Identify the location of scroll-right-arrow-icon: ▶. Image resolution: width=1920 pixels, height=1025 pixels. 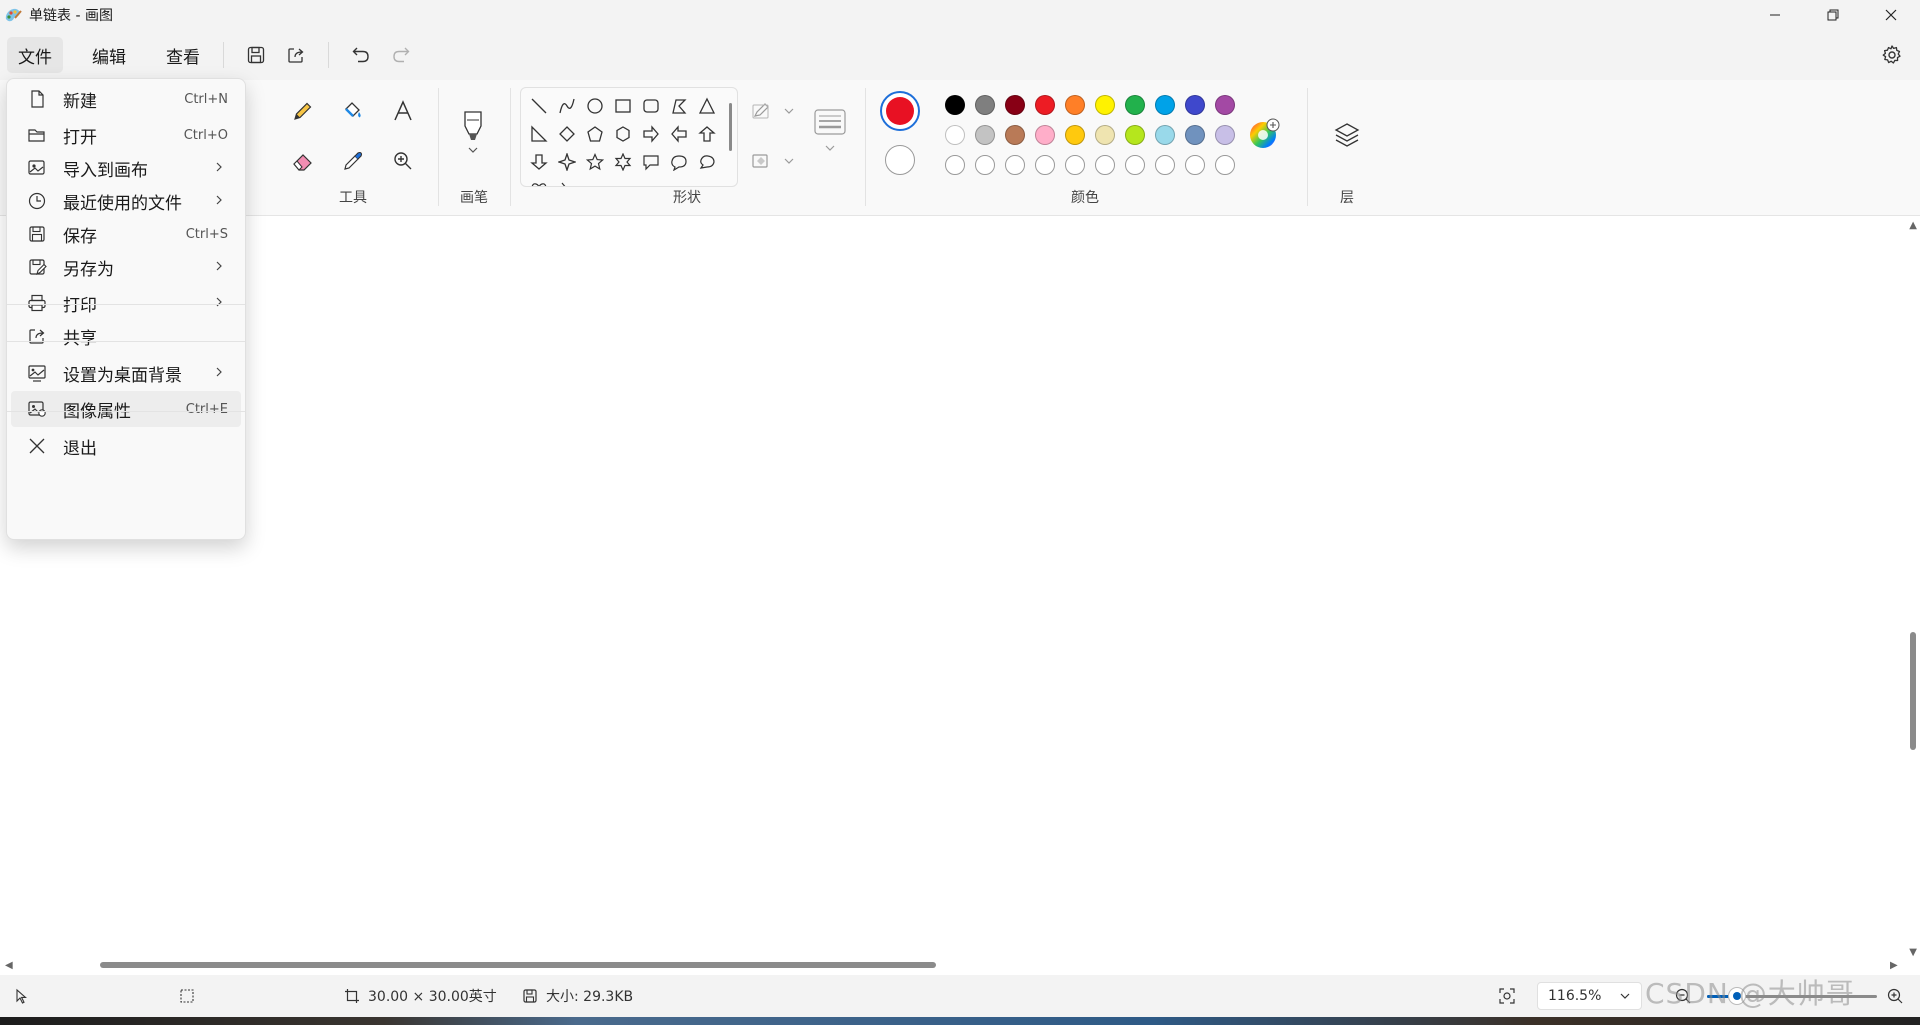
(1894, 965).